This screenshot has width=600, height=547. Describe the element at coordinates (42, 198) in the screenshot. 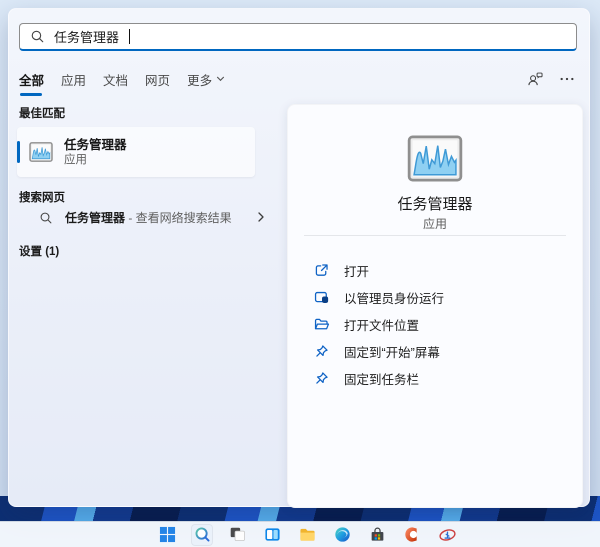

I see `web-search-section-label: 搜索网页` at that location.